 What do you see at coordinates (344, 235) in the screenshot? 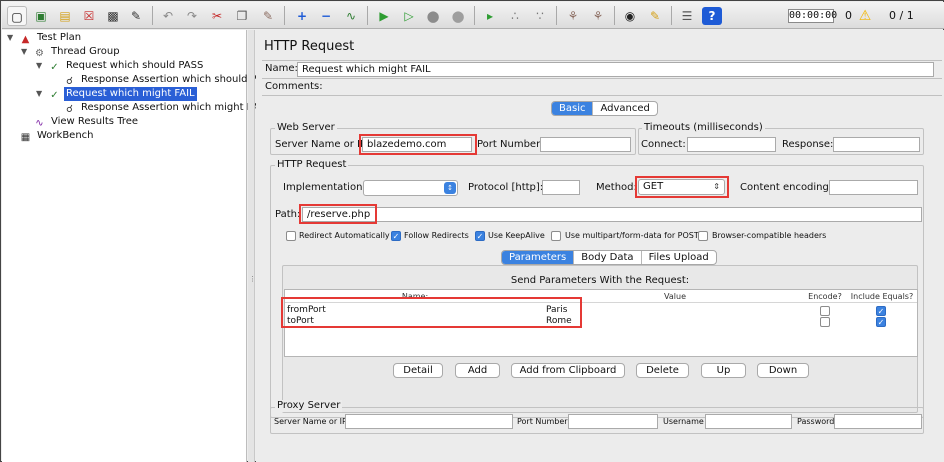
I see `redirect-auto-label: Redirect Automatically` at bounding box center [344, 235].